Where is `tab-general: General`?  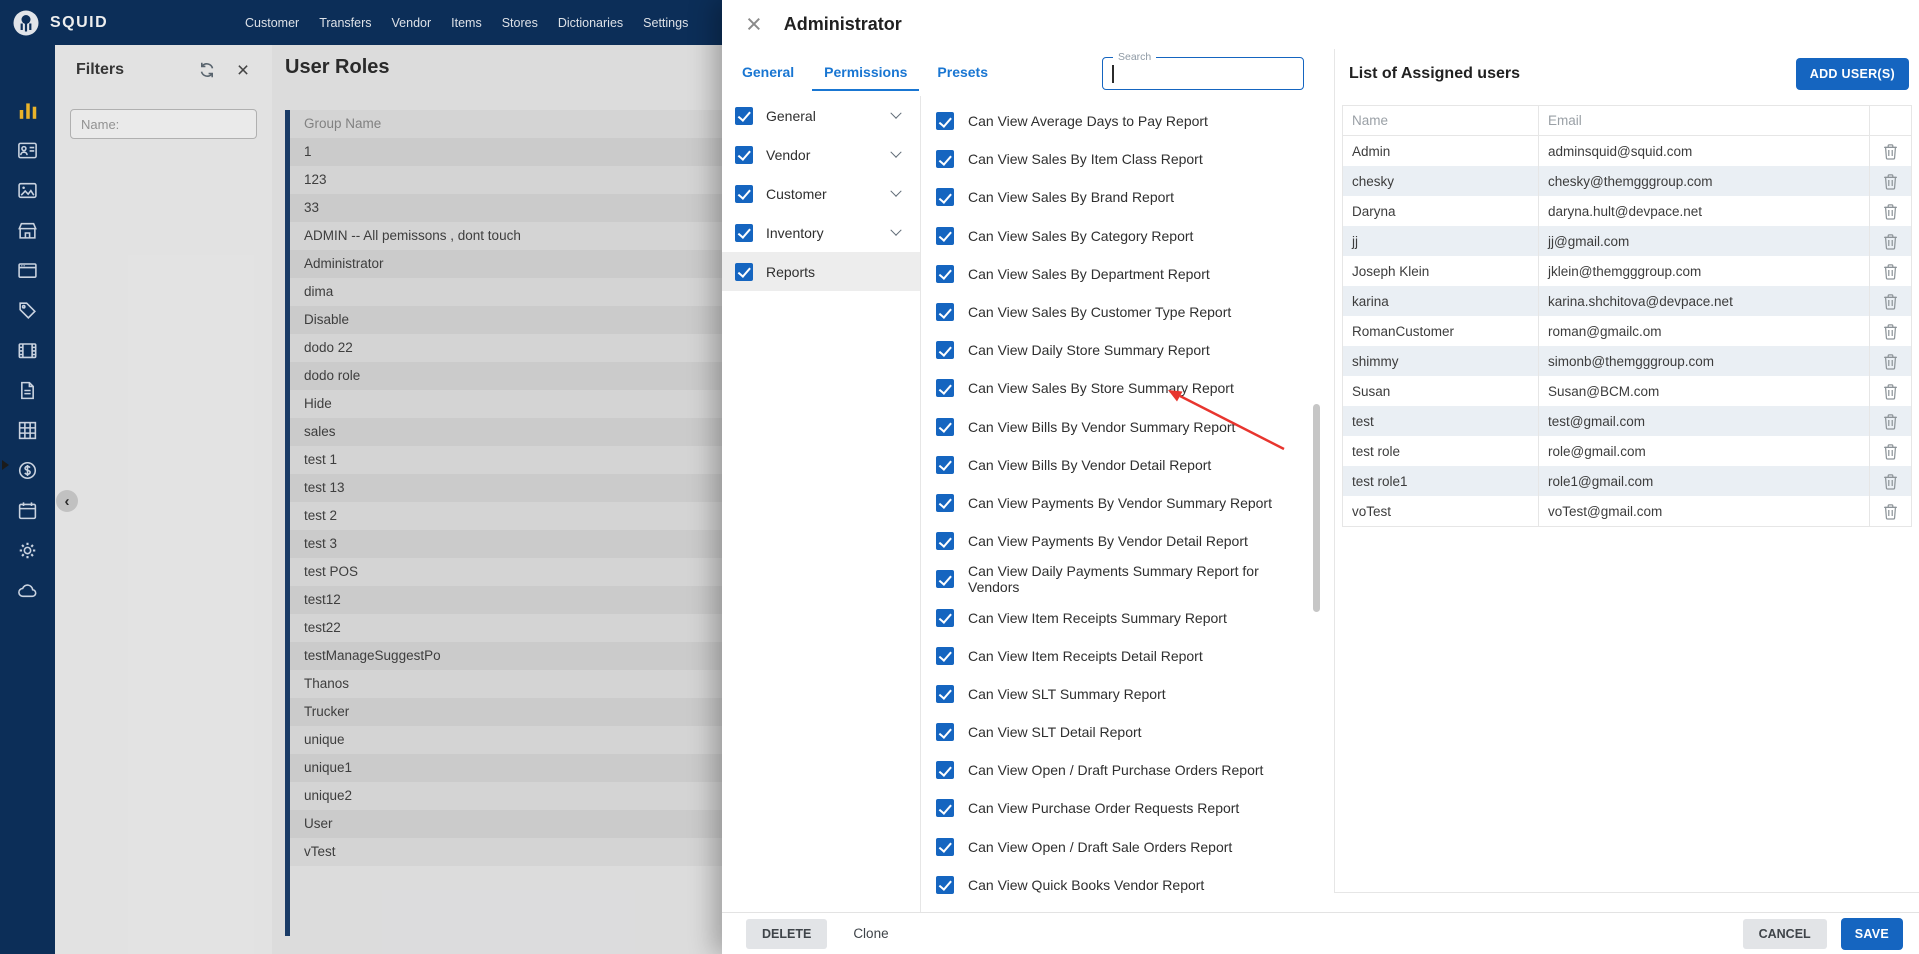 tab-general: General is located at coordinates (768, 73).